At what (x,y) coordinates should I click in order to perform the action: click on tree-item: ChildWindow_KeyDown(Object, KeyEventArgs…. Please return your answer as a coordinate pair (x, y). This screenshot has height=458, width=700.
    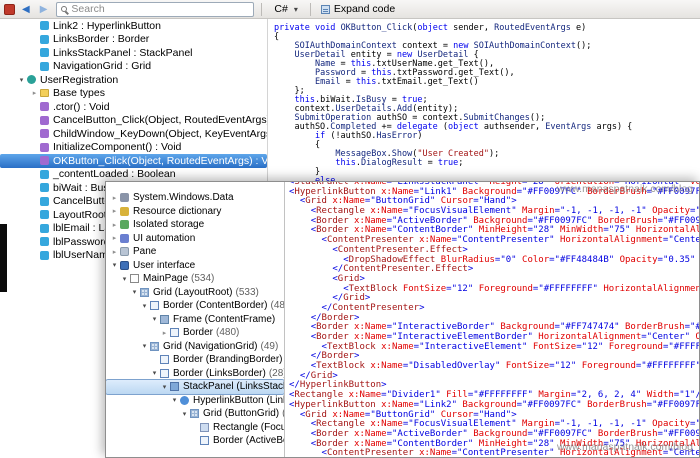
    Looking at the image, I should click on (133, 134).